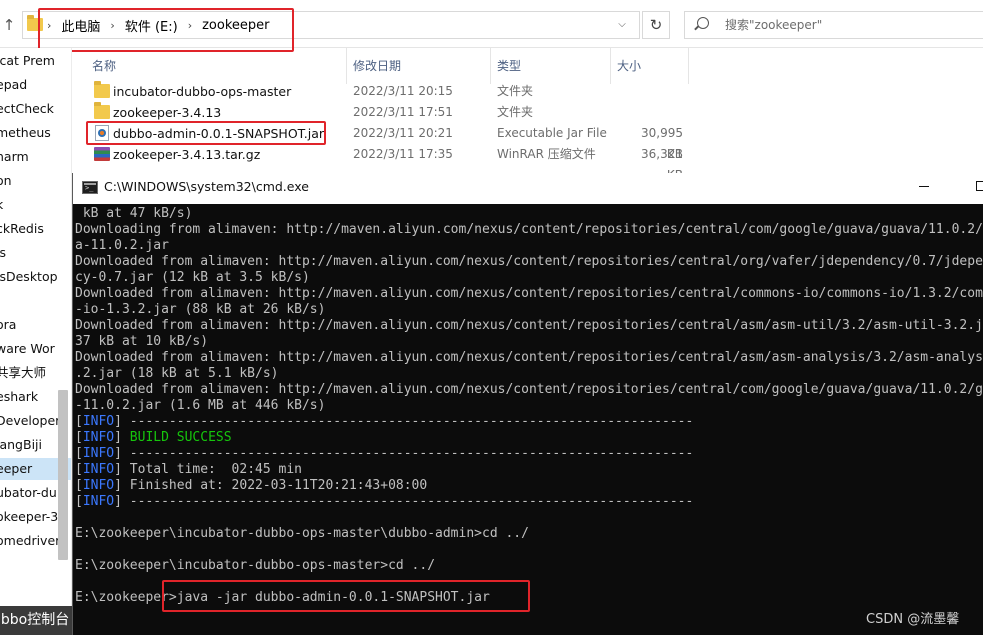 This screenshot has width=983, height=635. What do you see at coordinates (102, 154) in the screenshot?
I see `winrar-archive-icon` at bounding box center [102, 154].